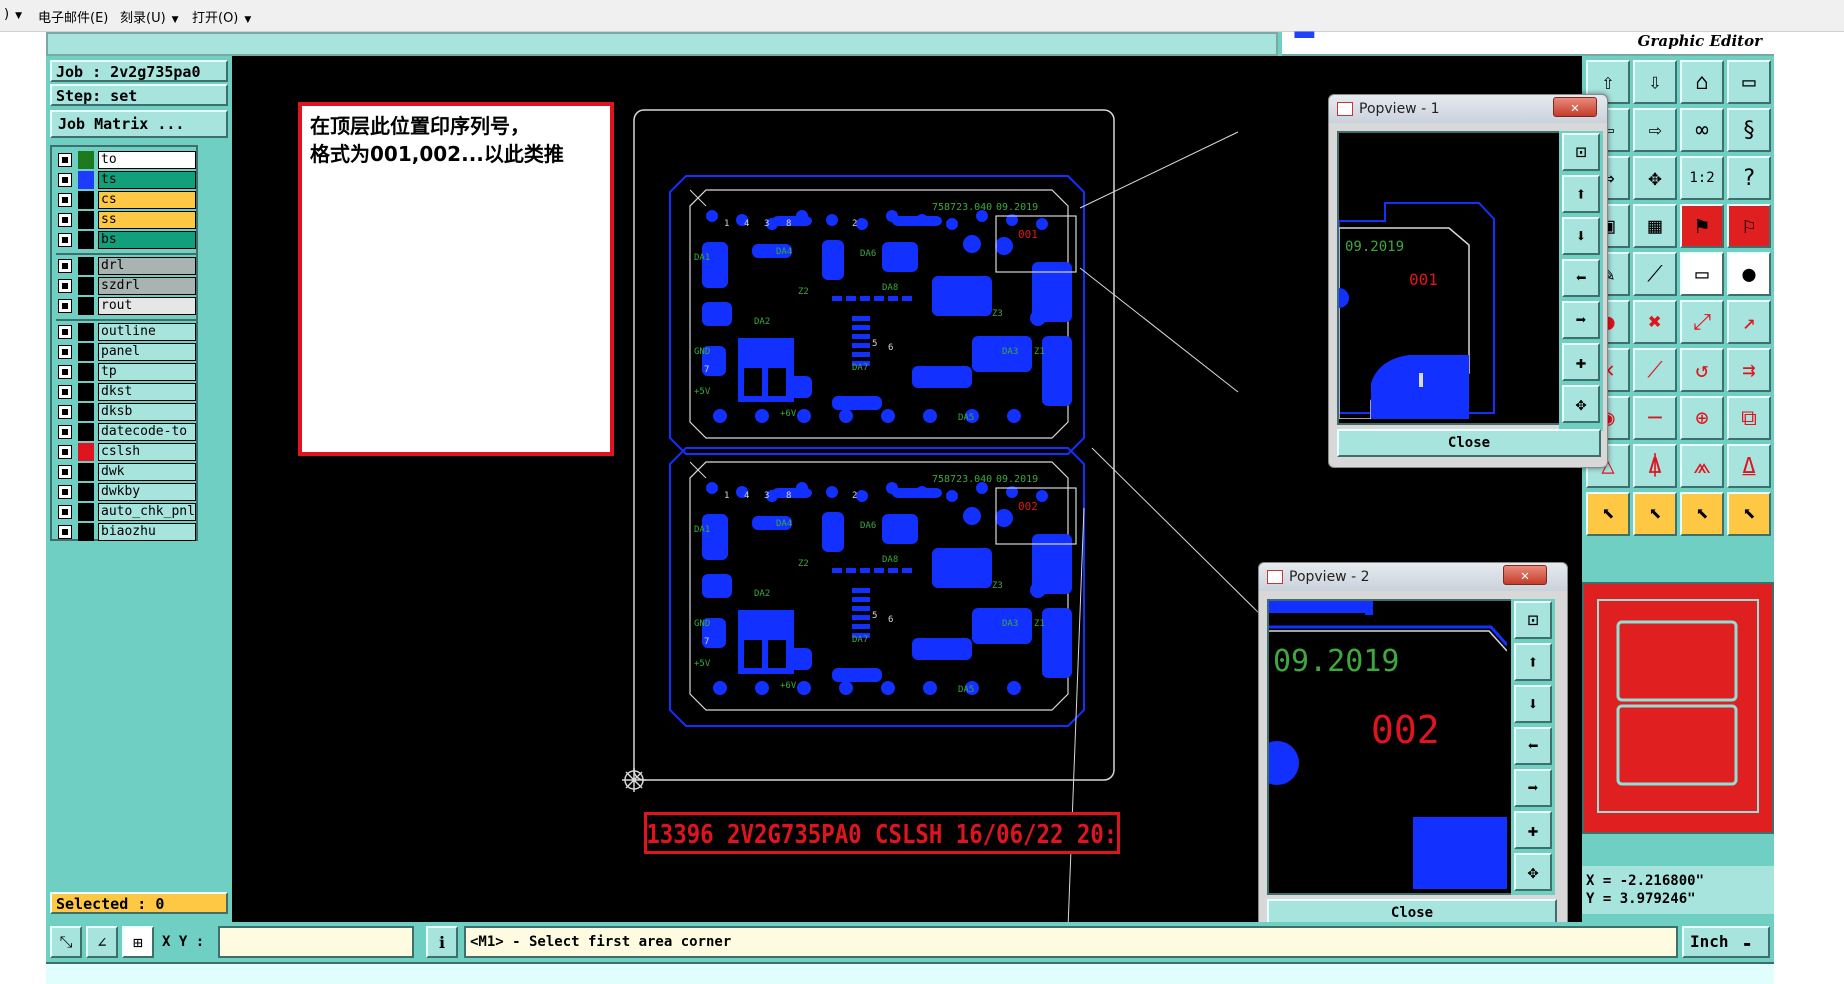 The image size is (1844, 984). What do you see at coordinates (147, 472) in the screenshot?
I see `layer-name: dwk` at bounding box center [147, 472].